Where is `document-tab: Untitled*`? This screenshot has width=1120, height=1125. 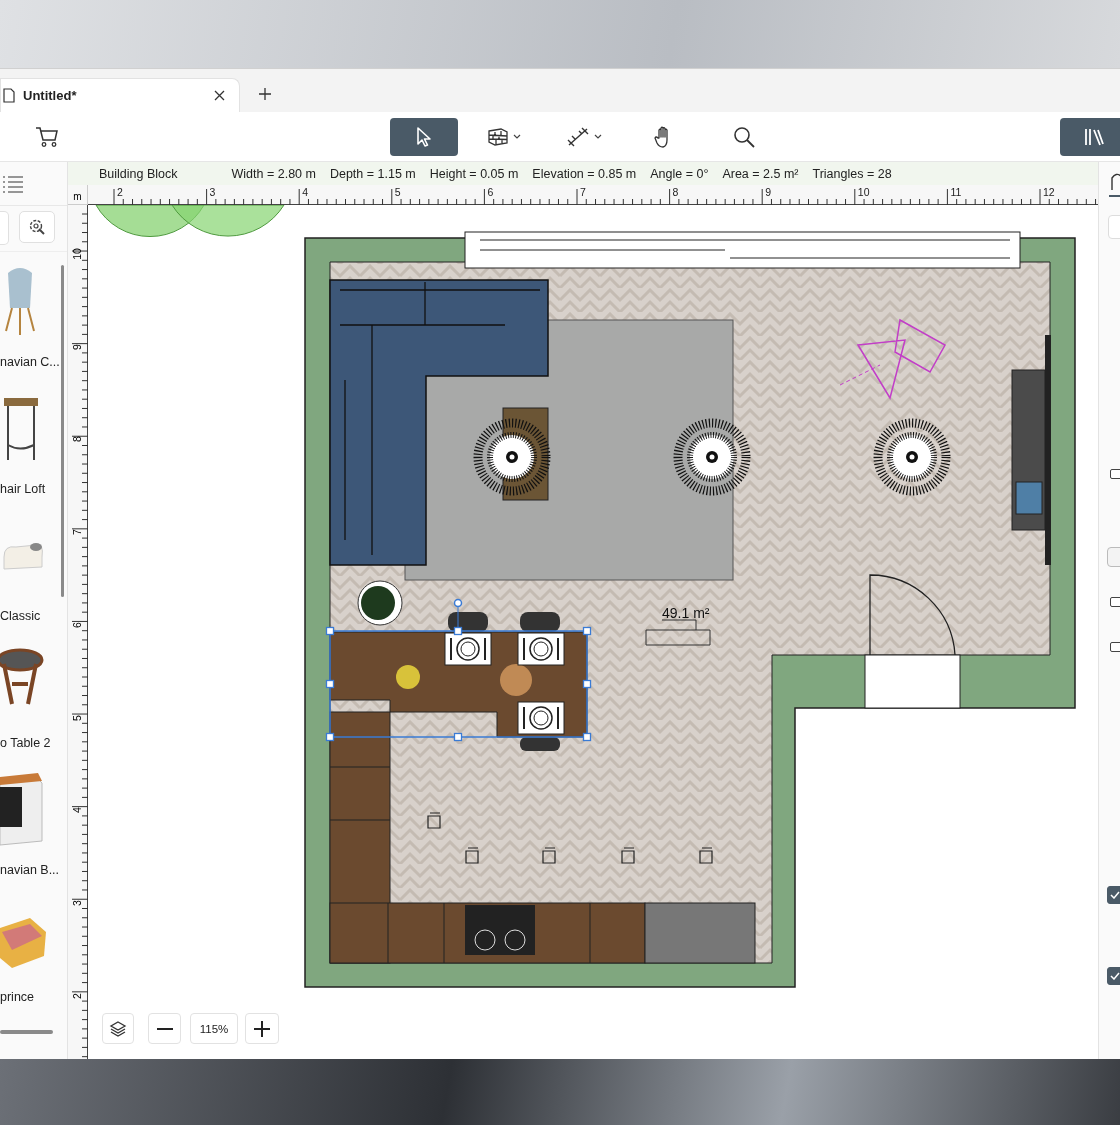
document-tab: Untitled* is located at coordinates (120, 95).